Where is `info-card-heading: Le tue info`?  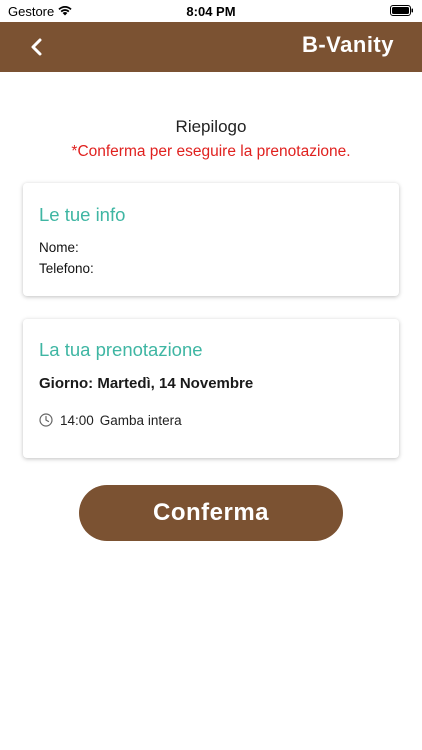
info-card-heading: Le tue info is located at coordinates (82, 214).